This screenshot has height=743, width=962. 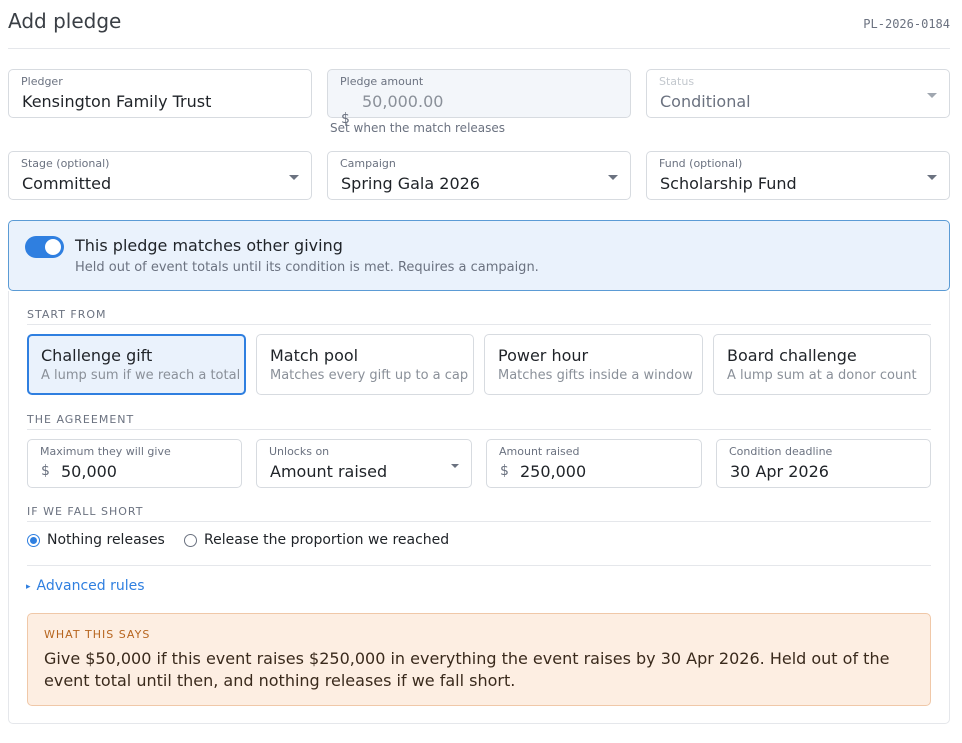 What do you see at coordinates (798, 175) in the screenshot?
I see `fund-select: Fund (optional) Scholarship Fund` at bounding box center [798, 175].